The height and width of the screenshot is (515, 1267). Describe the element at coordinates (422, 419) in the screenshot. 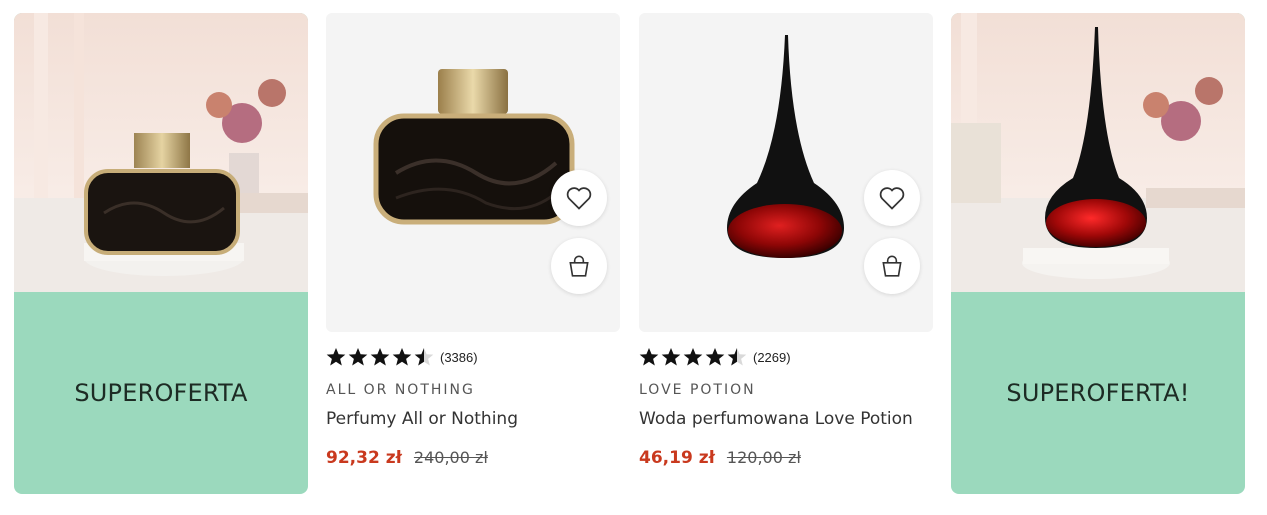

I see `product-name: Perfumy All or Nothing` at that location.